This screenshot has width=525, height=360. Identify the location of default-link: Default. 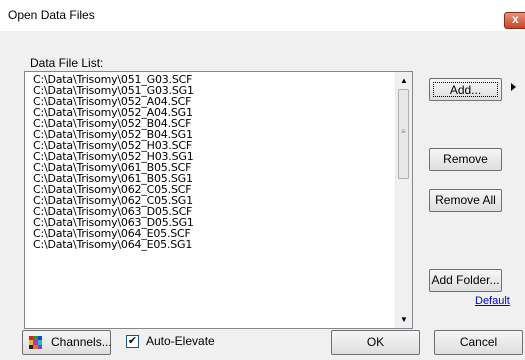
(492, 301).